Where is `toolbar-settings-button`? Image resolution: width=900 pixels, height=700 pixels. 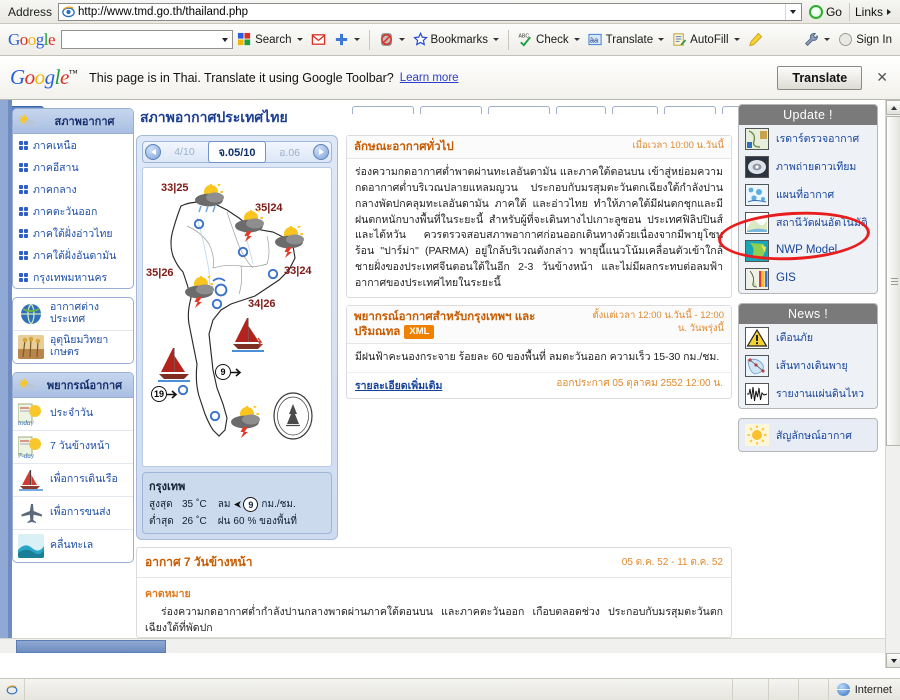 toolbar-settings-button is located at coordinates (817, 39).